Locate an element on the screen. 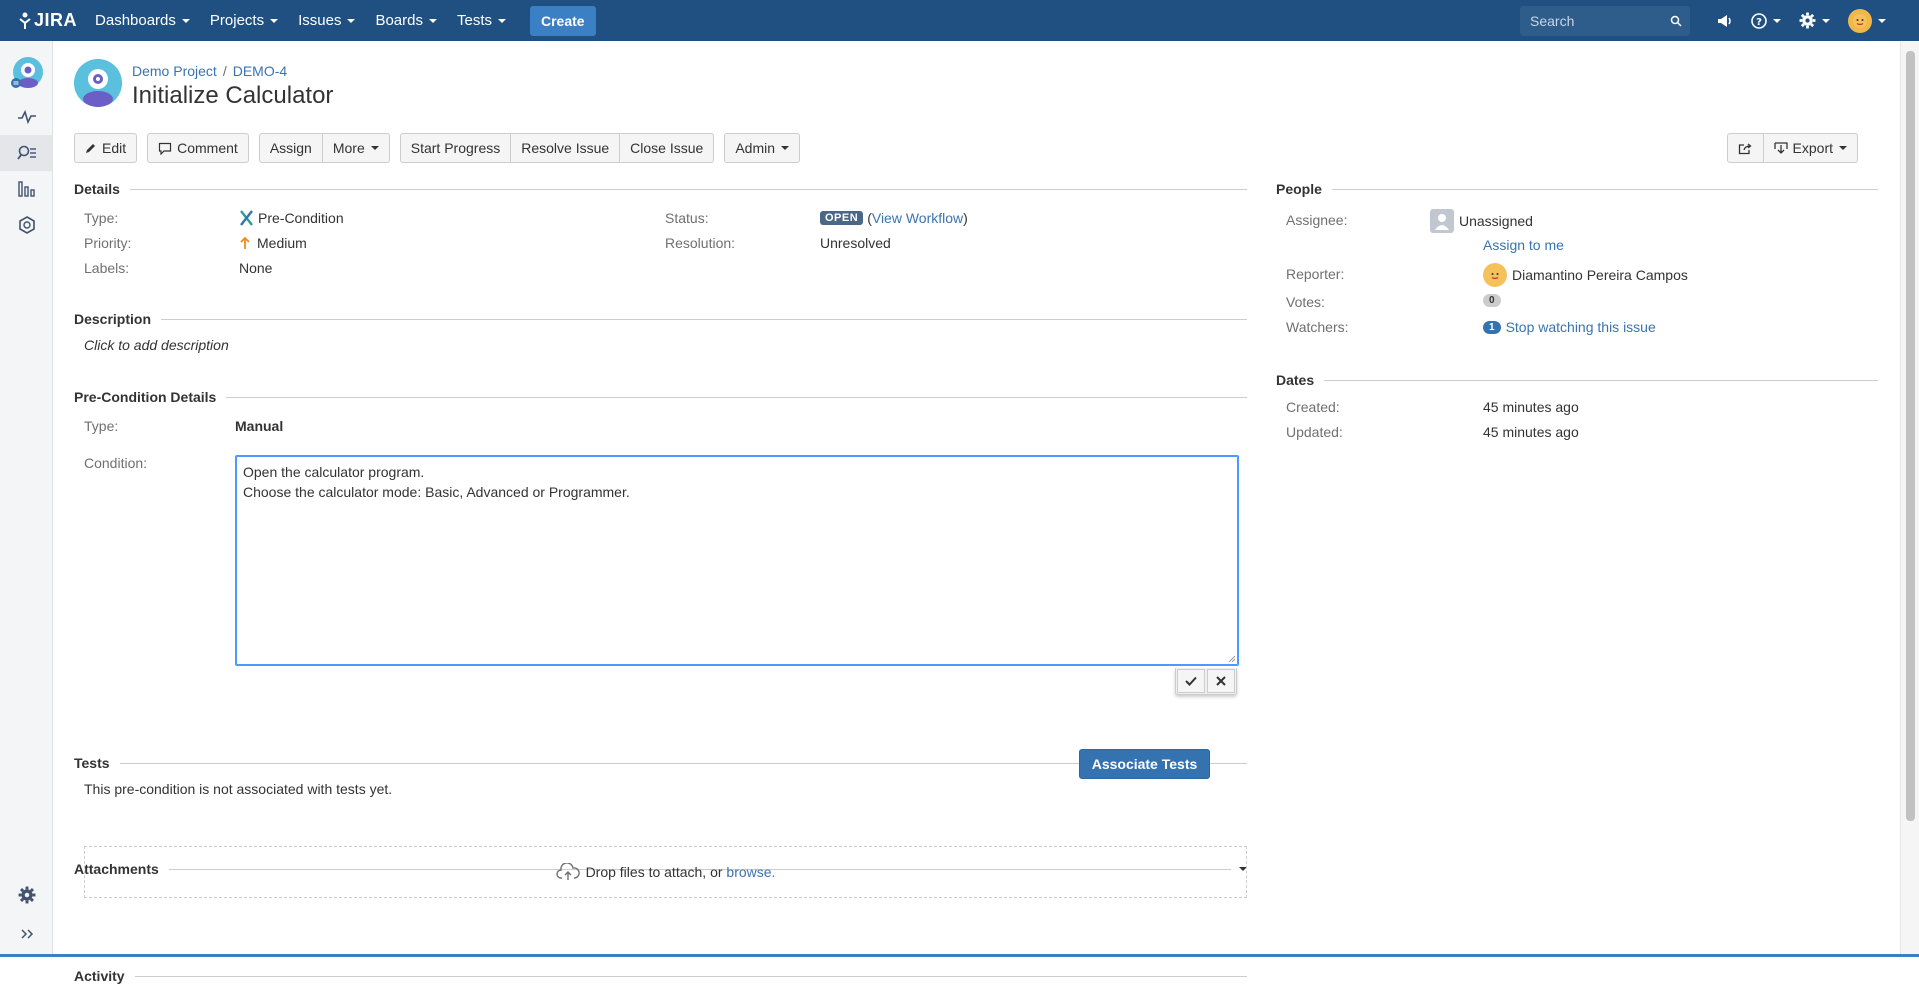  type-value: Pre-Condition is located at coordinates (291, 218).